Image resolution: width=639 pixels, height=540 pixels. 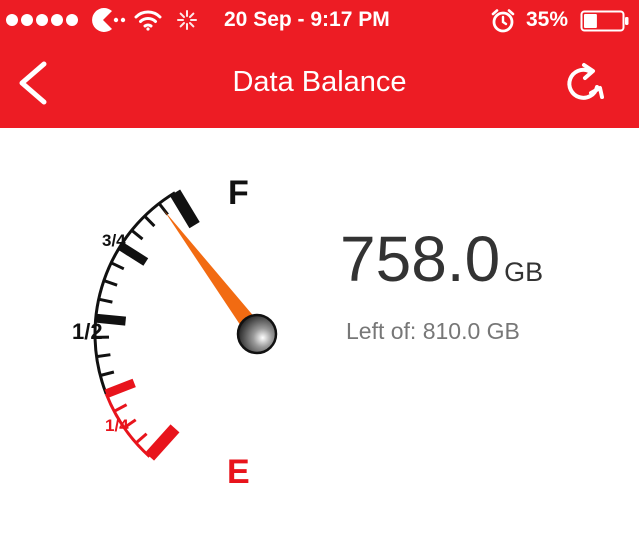 I want to click on refresh-icon, so click(x=585, y=81).